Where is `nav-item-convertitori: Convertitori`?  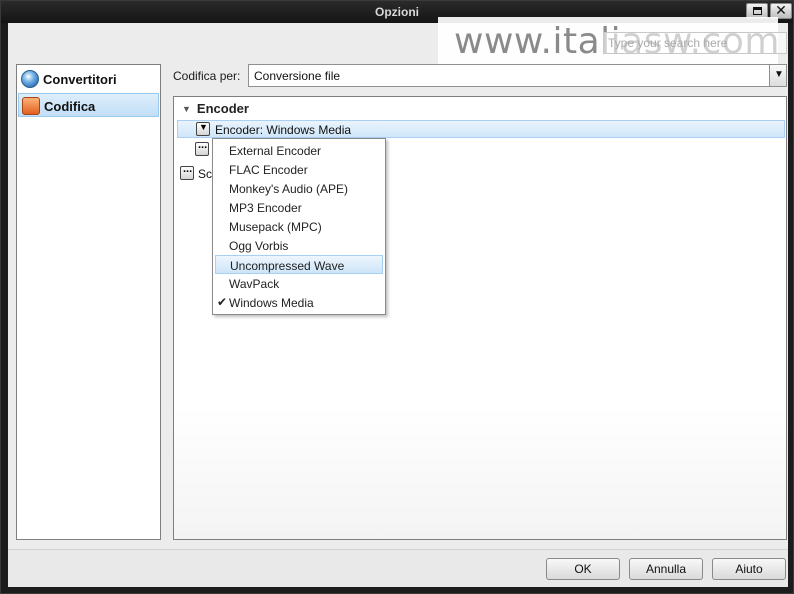 nav-item-convertitori: Convertitori is located at coordinates (88, 79).